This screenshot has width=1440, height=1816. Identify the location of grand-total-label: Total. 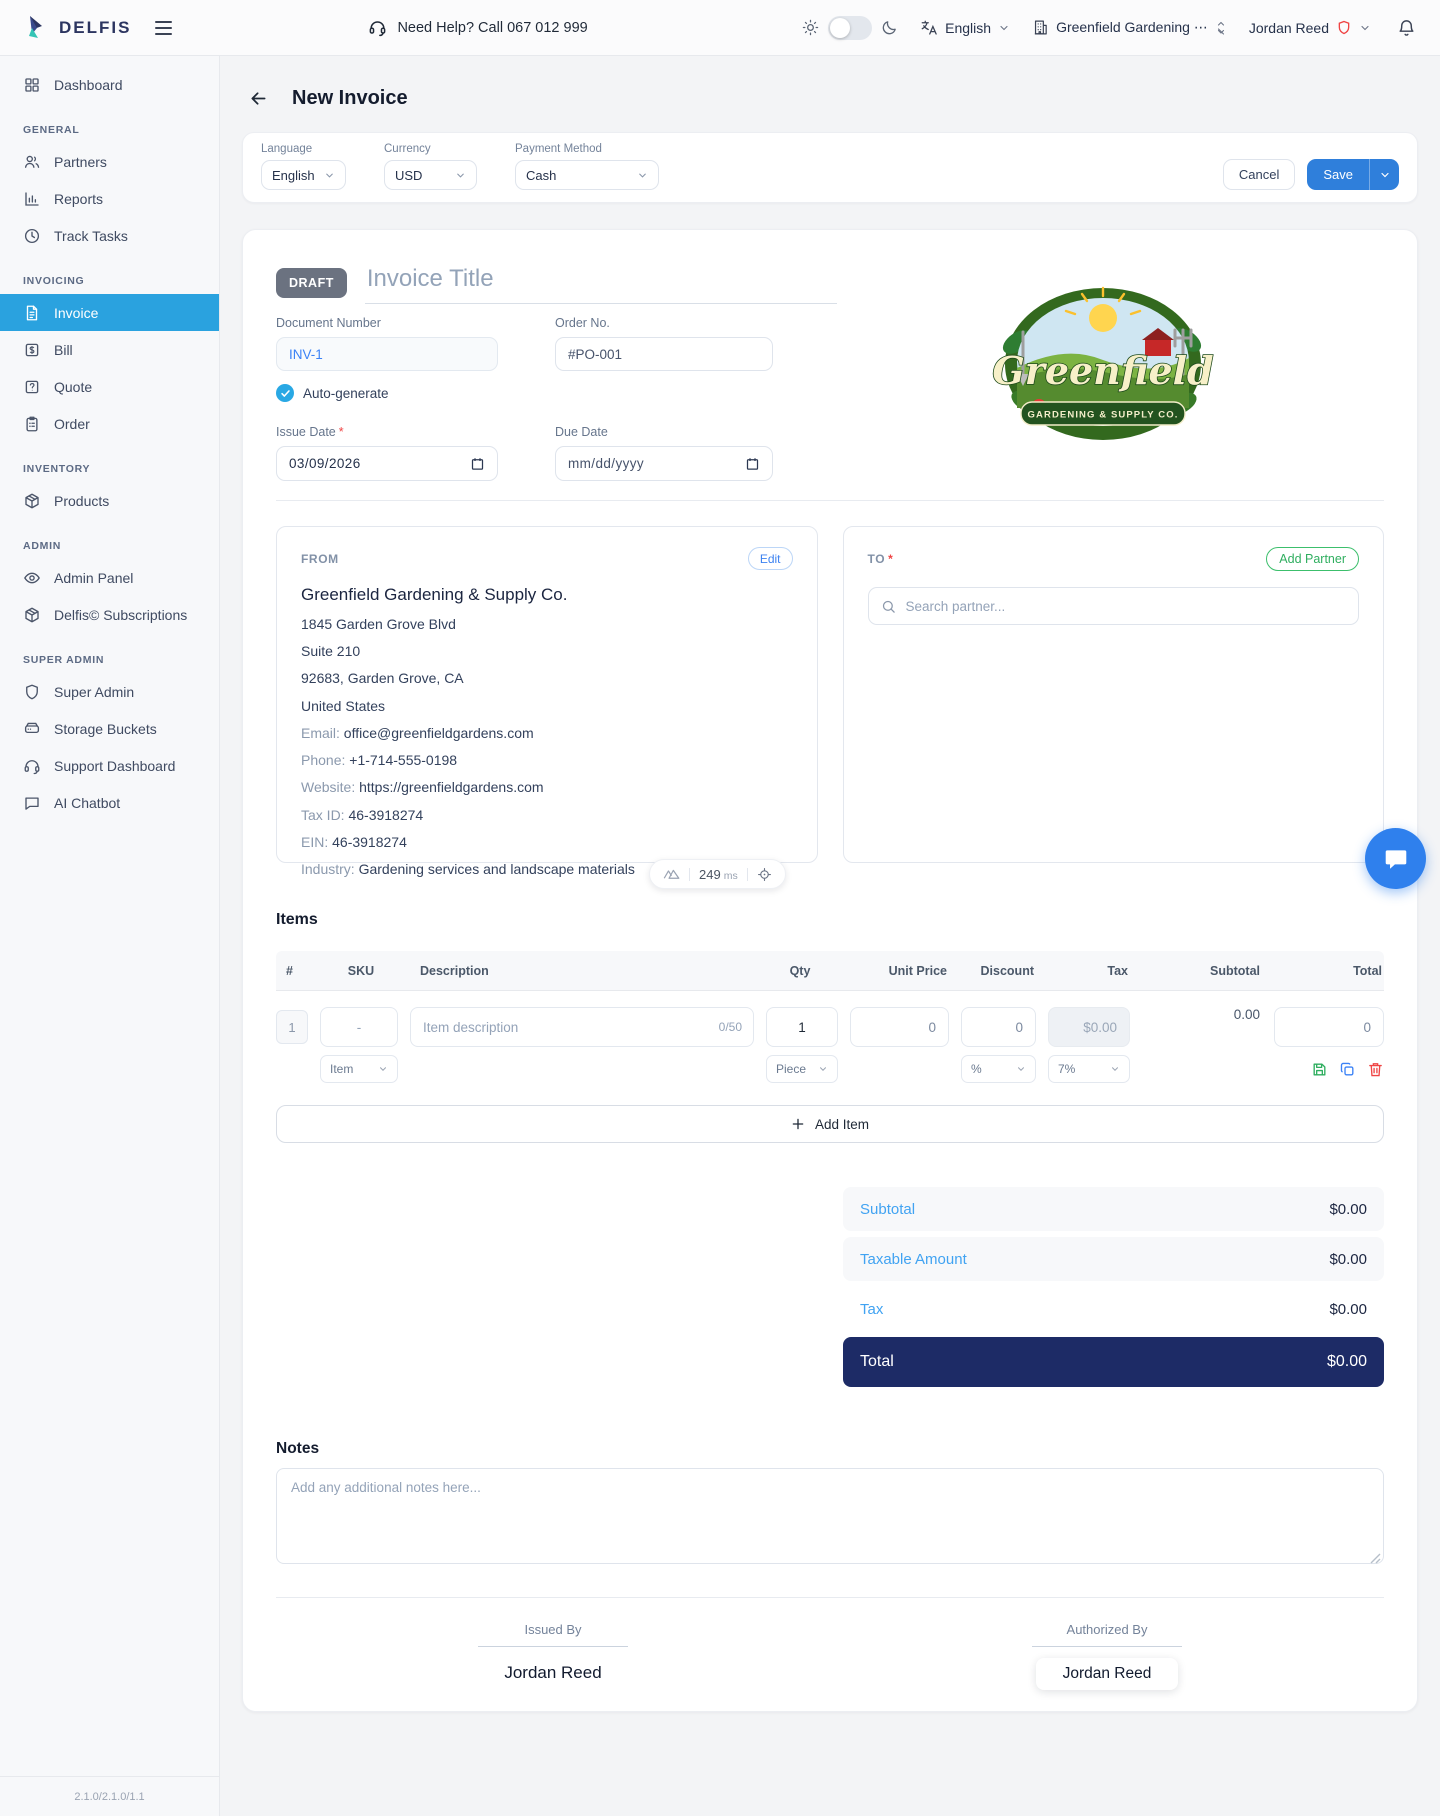
(877, 1361).